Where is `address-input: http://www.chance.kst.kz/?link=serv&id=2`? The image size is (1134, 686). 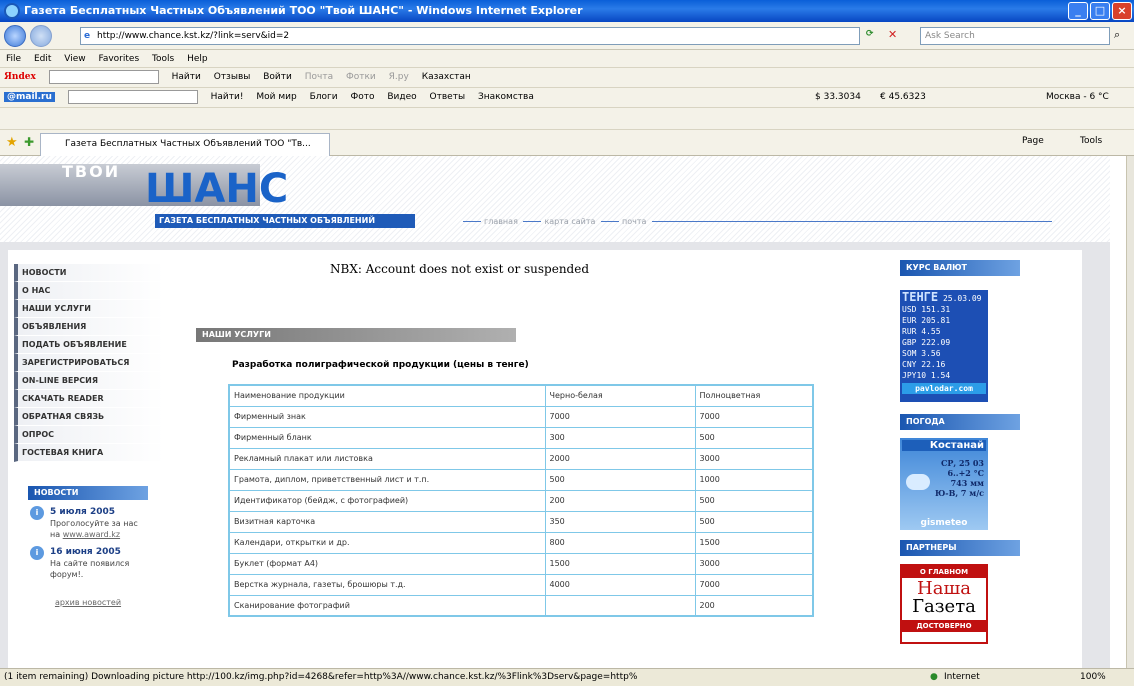
address-input: http://www.chance.kst.kz/?link=serv&id=2 is located at coordinates (470, 36).